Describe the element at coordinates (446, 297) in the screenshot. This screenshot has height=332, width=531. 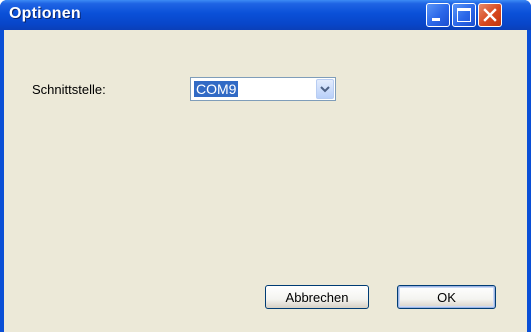
I see `ok-button: OK` at that location.